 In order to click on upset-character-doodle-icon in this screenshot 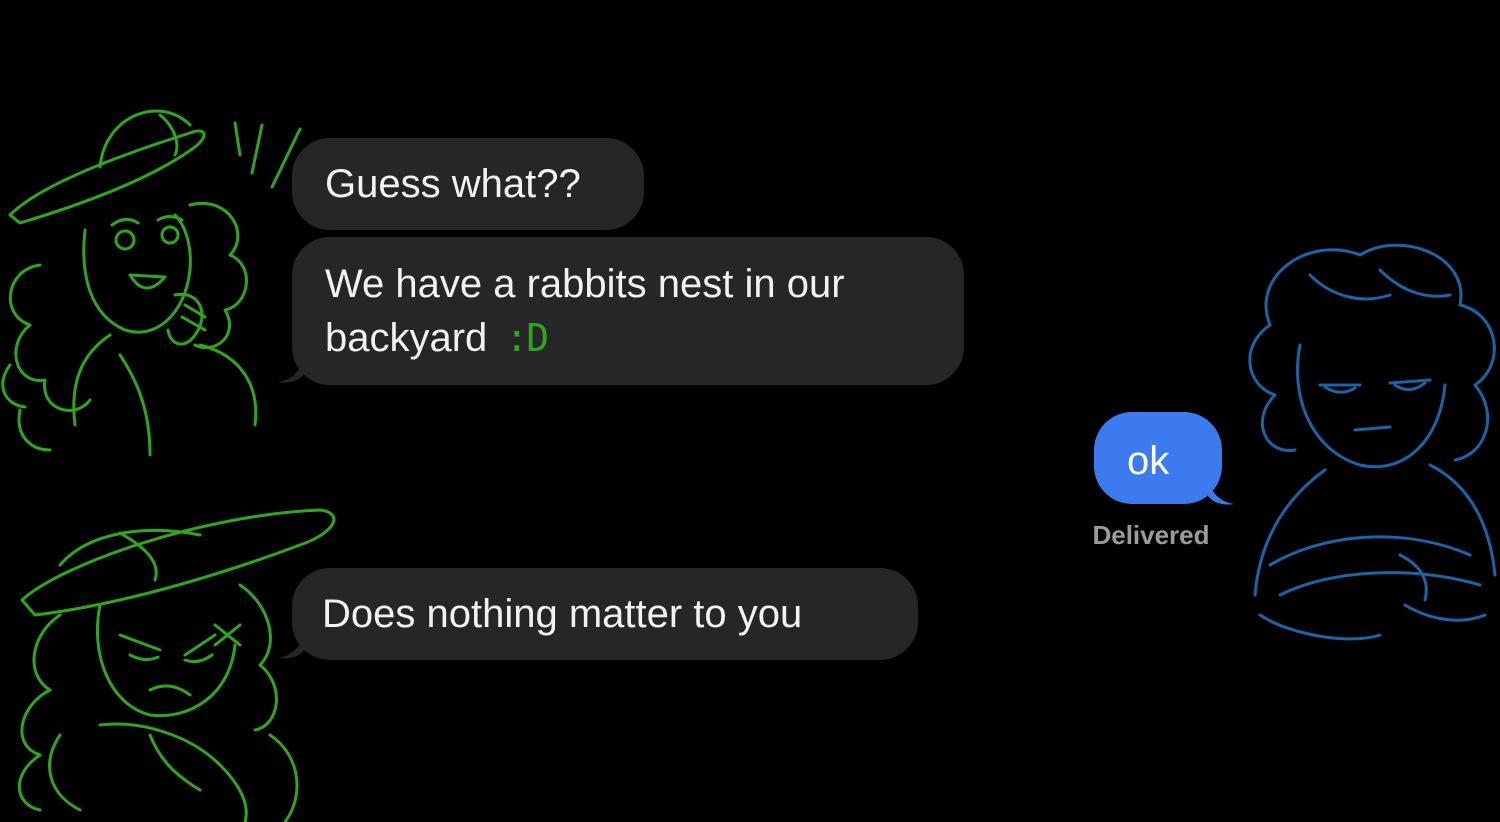, I will do `click(176, 665)`.